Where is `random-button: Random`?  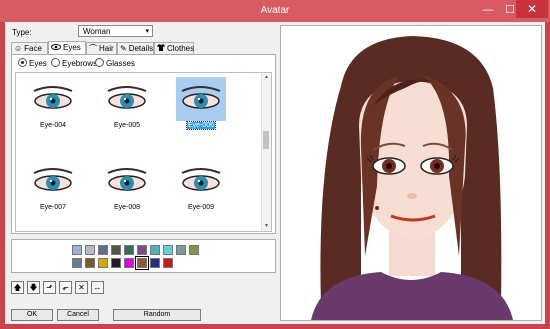 random-button: Random is located at coordinates (157, 315).